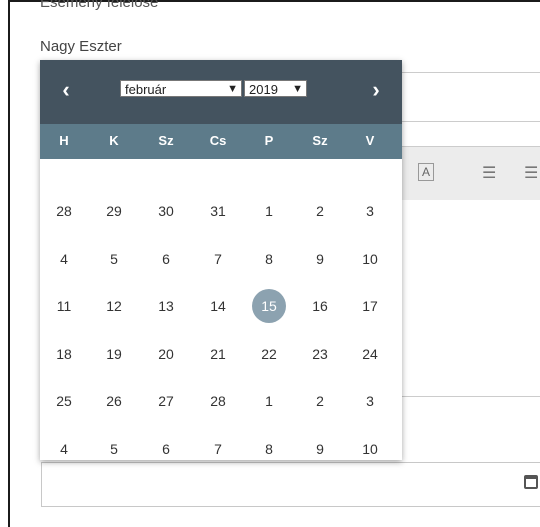 Image resolution: width=540 pixels, height=527 pixels. Describe the element at coordinates (218, 354) in the screenshot. I see `day-cell: 21` at that location.